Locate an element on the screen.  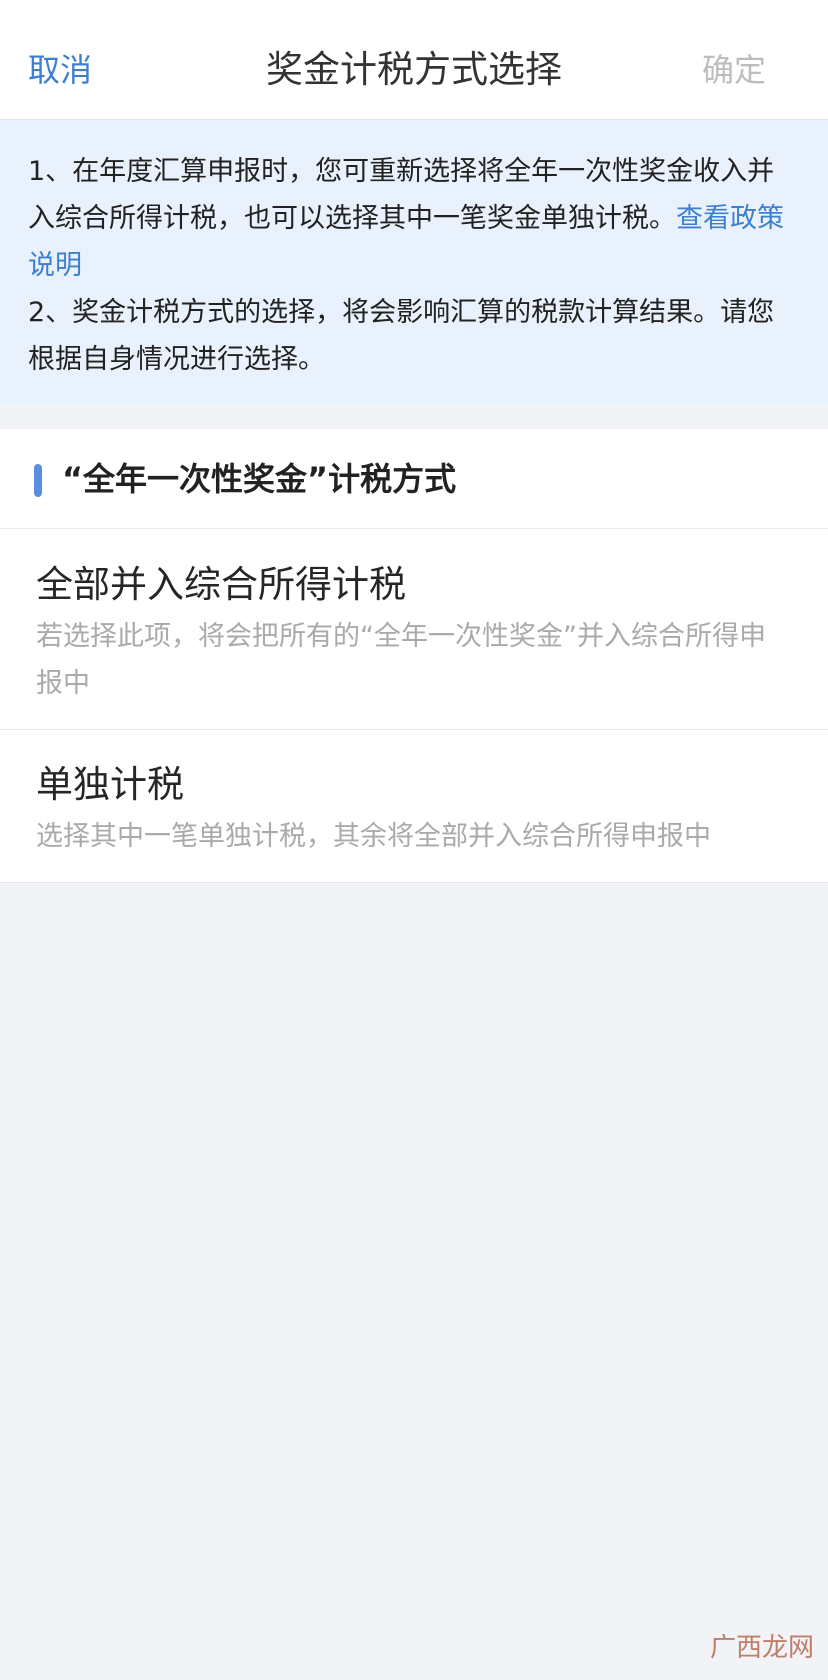
option-description: 若选择此项，将会把所有的“全年一次性奖金”并入综合所得申报中 is located at coordinates (401, 660).